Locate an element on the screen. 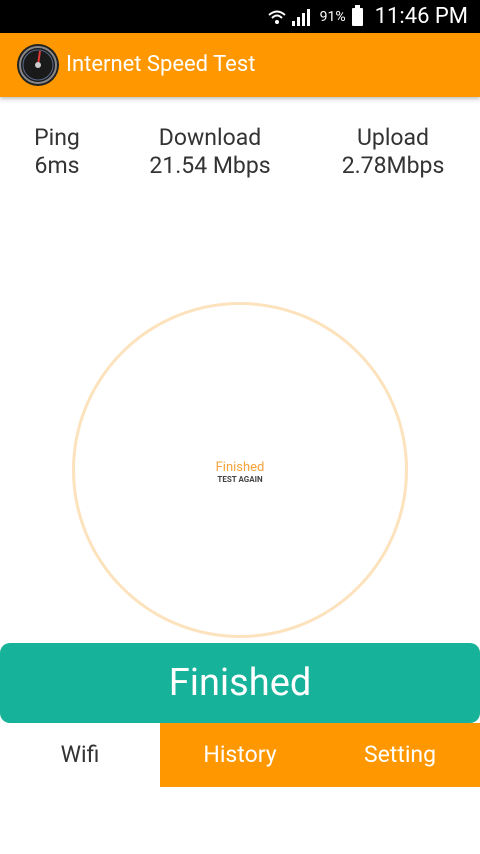 The width and height of the screenshot is (480, 854). signal-icon is located at coordinates (300, 17).